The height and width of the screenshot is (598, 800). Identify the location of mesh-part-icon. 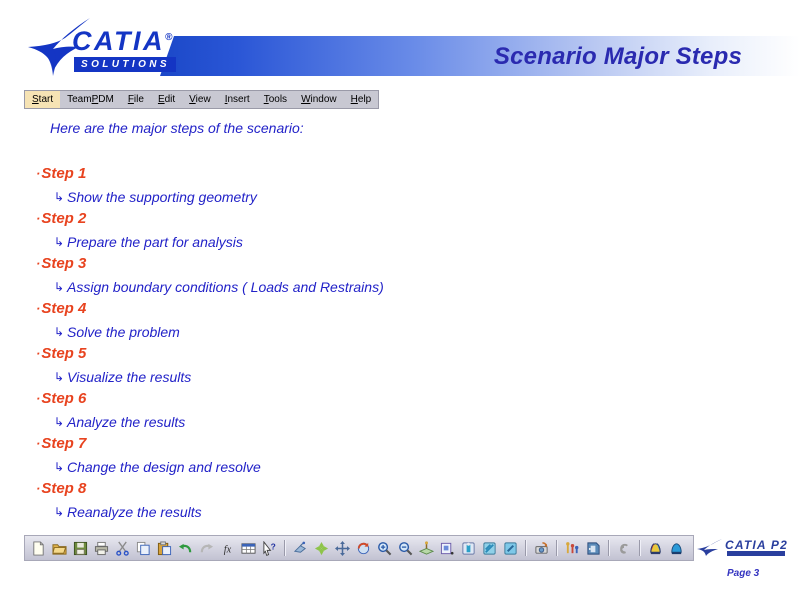
(655, 548).